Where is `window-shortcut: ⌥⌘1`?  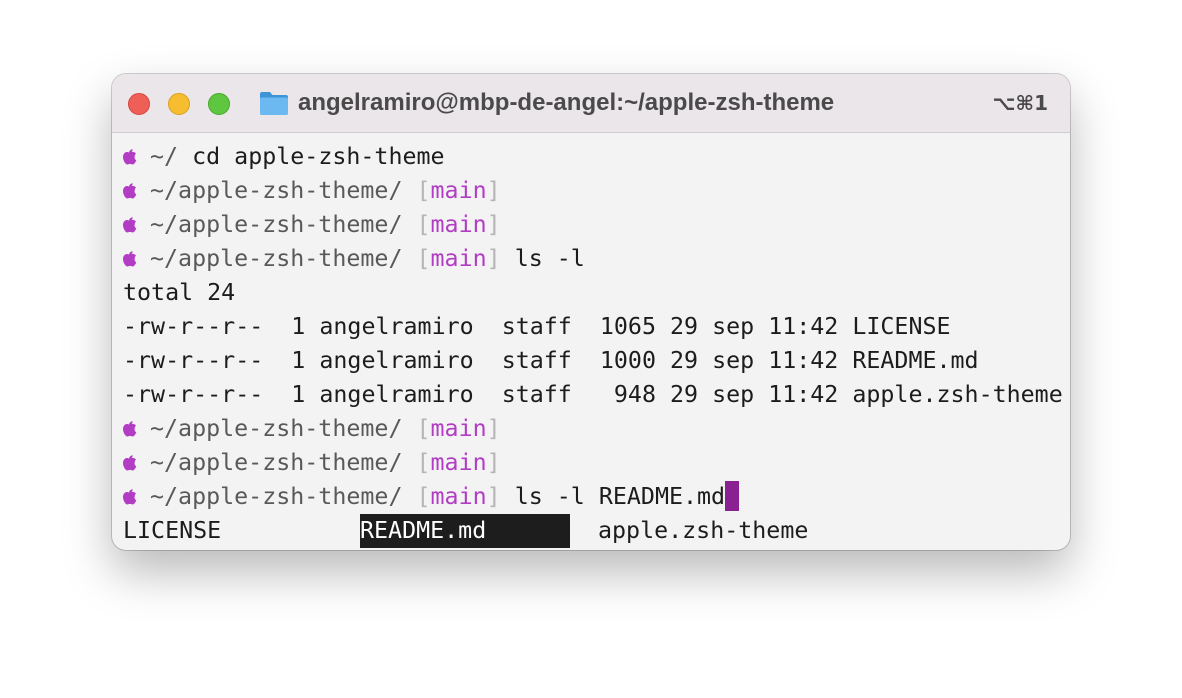 window-shortcut: ⌥⌘1 is located at coordinates (1020, 103).